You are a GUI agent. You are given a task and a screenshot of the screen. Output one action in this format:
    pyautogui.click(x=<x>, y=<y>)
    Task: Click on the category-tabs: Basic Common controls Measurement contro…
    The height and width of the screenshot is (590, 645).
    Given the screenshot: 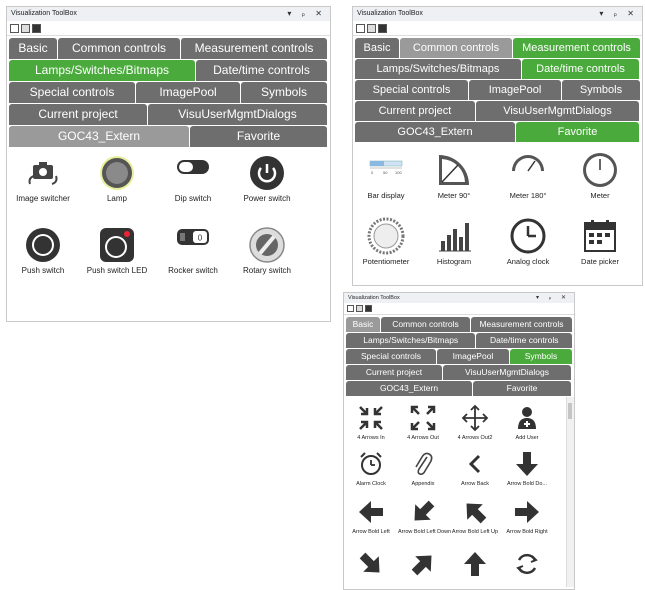 What is the action you would take?
    pyautogui.click(x=168, y=91)
    